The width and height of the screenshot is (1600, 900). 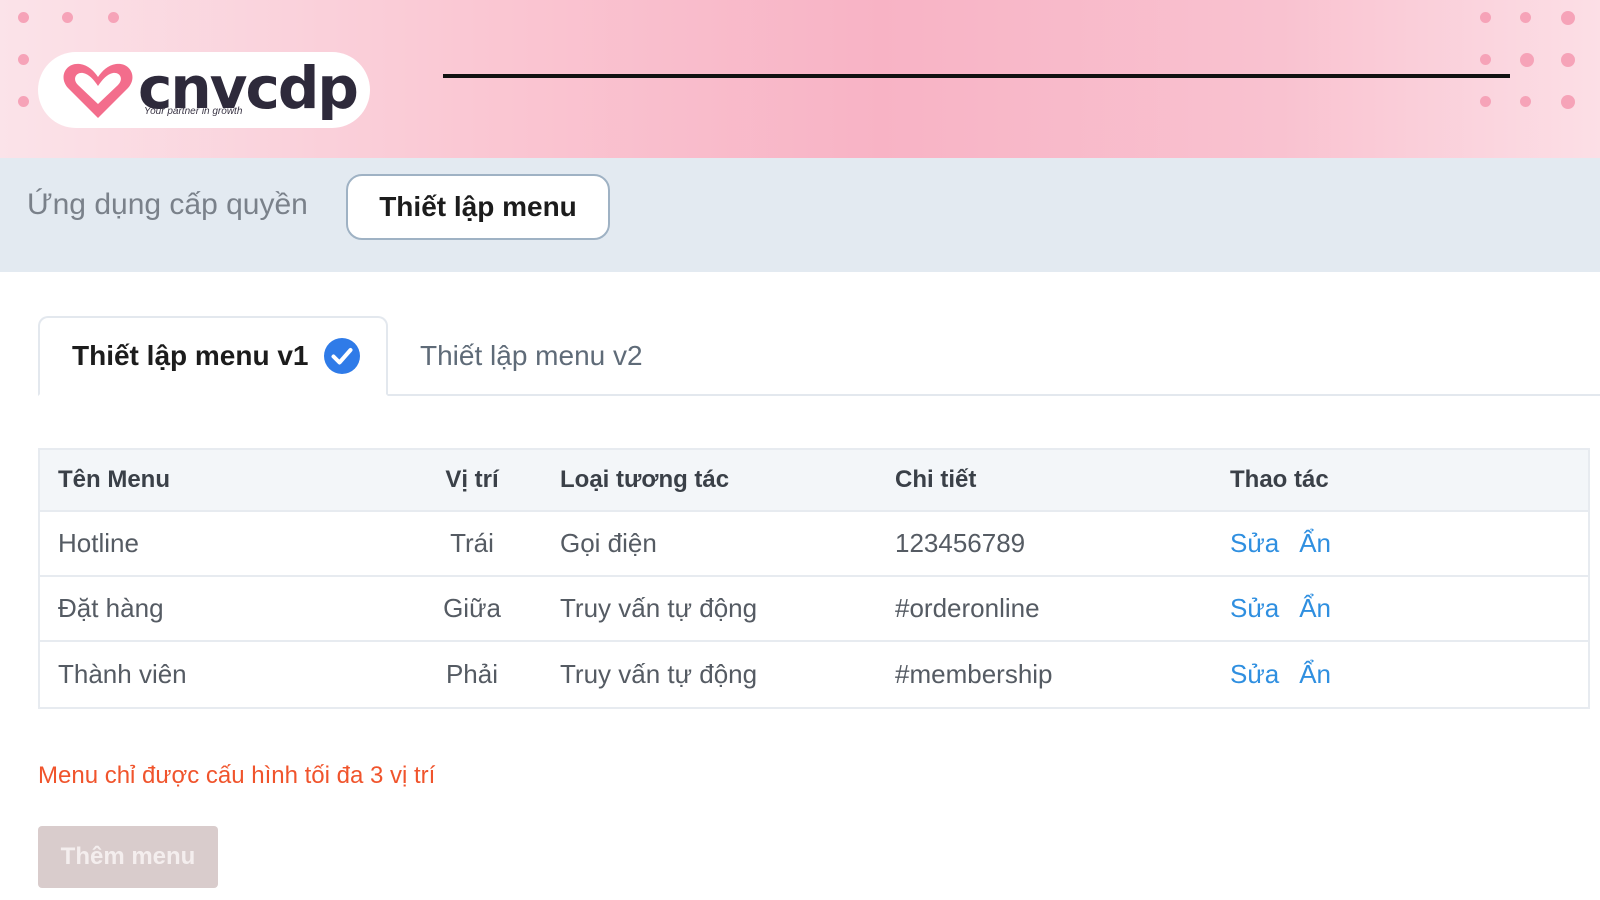 What do you see at coordinates (472, 608) in the screenshot?
I see `cell-position: Giữa` at bounding box center [472, 608].